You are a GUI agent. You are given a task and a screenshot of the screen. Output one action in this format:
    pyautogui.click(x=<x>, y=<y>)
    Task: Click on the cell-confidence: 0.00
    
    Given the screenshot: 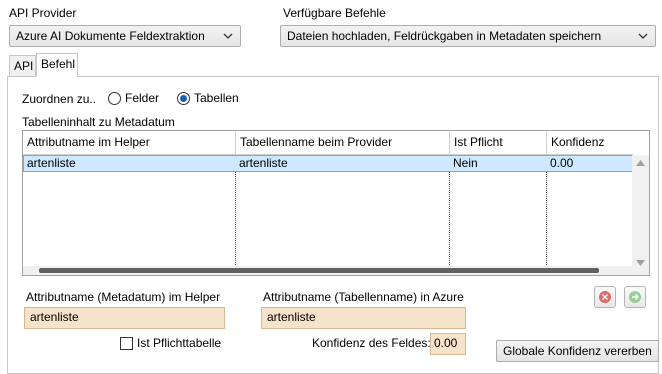 What is the action you would take?
    pyautogui.click(x=562, y=163)
    